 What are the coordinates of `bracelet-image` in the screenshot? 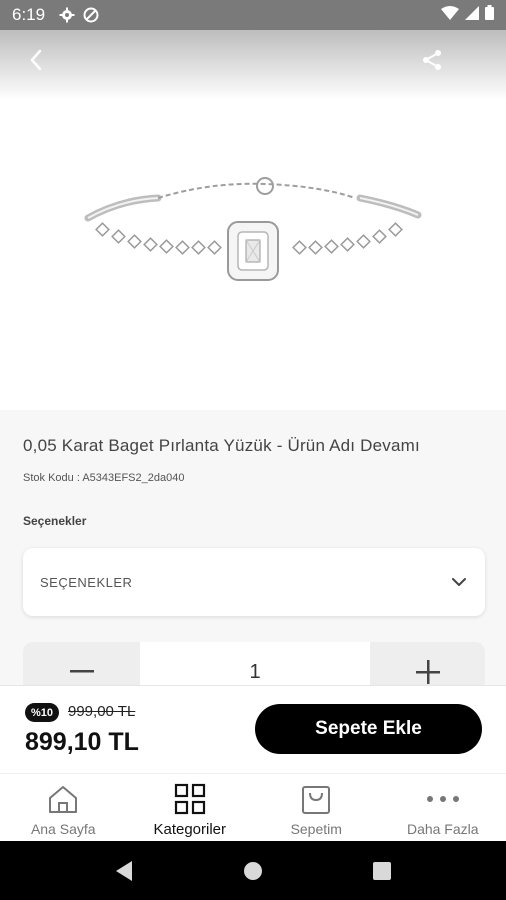 It's located at (253, 229).